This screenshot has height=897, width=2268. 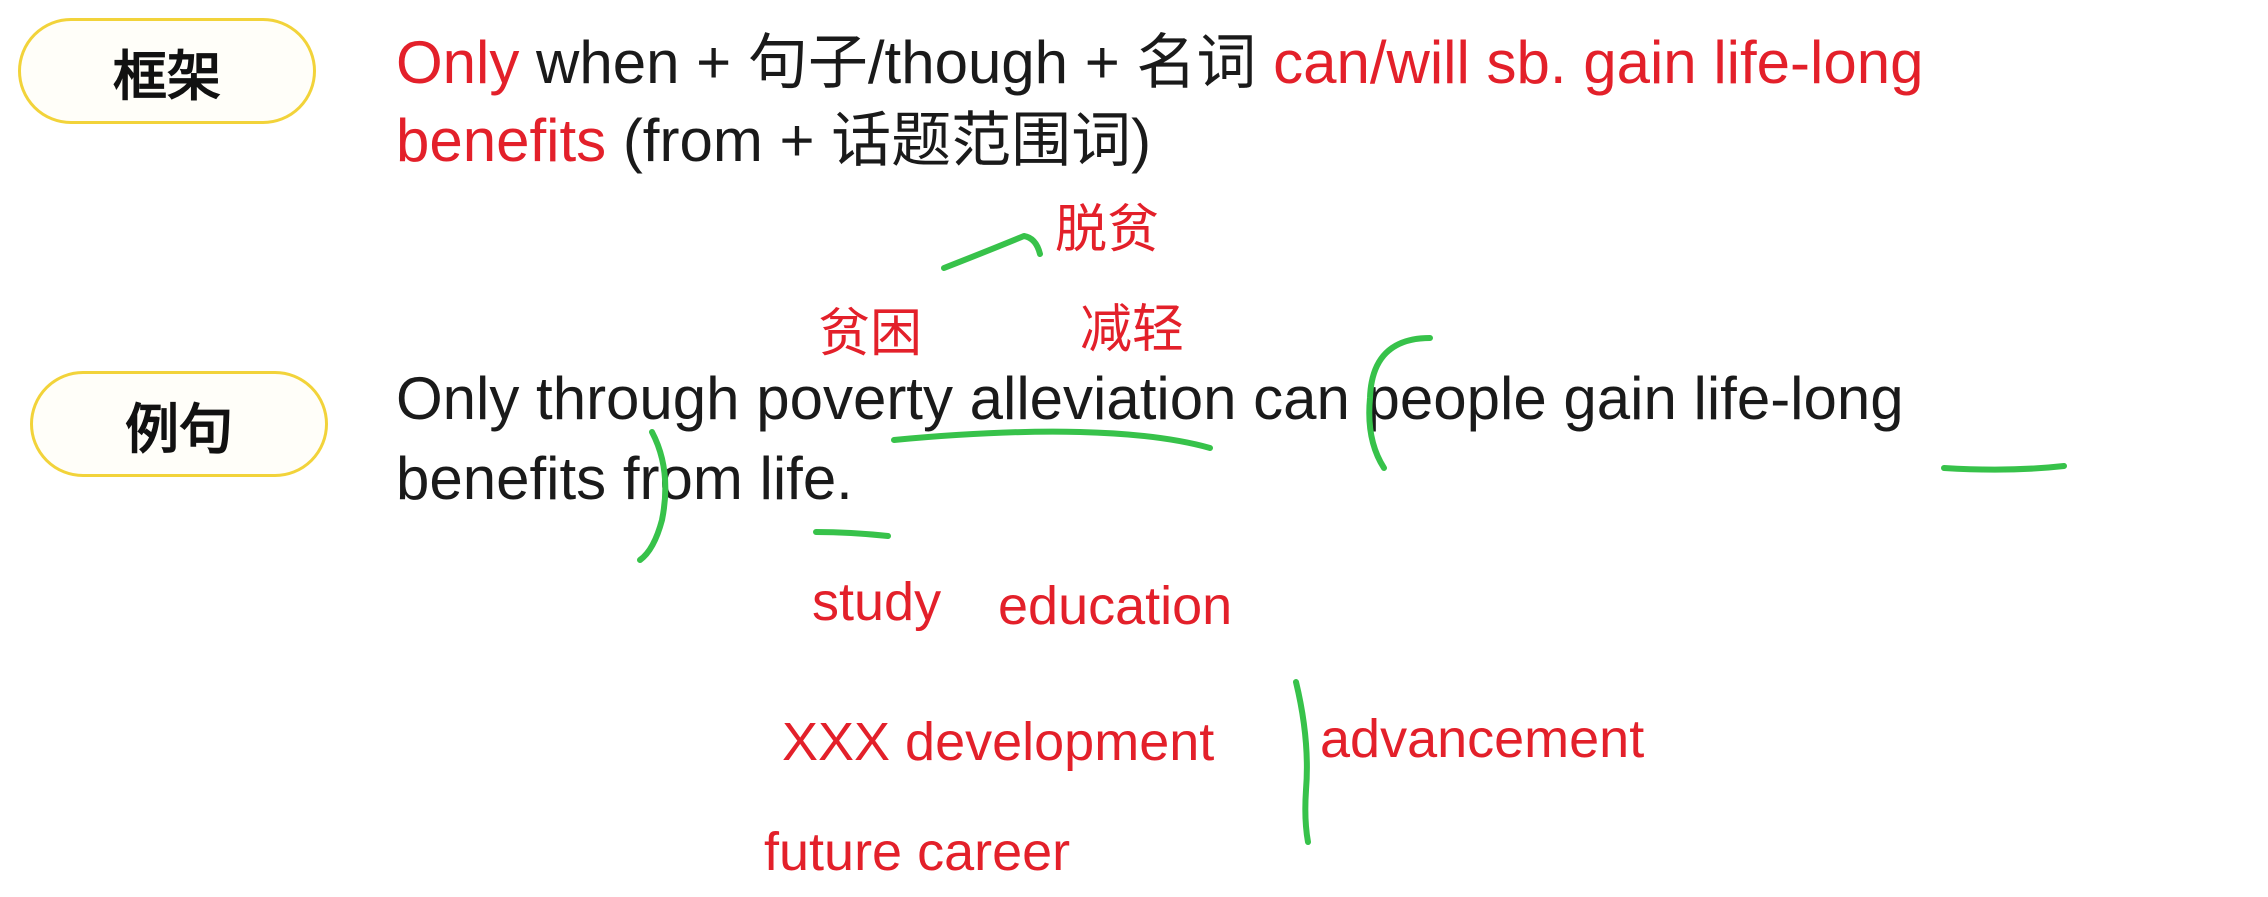 What do you see at coordinates (1107, 230) in the screenshot?
I see `note-tuopin: 脱贫` at bounding box center [1107, 230].